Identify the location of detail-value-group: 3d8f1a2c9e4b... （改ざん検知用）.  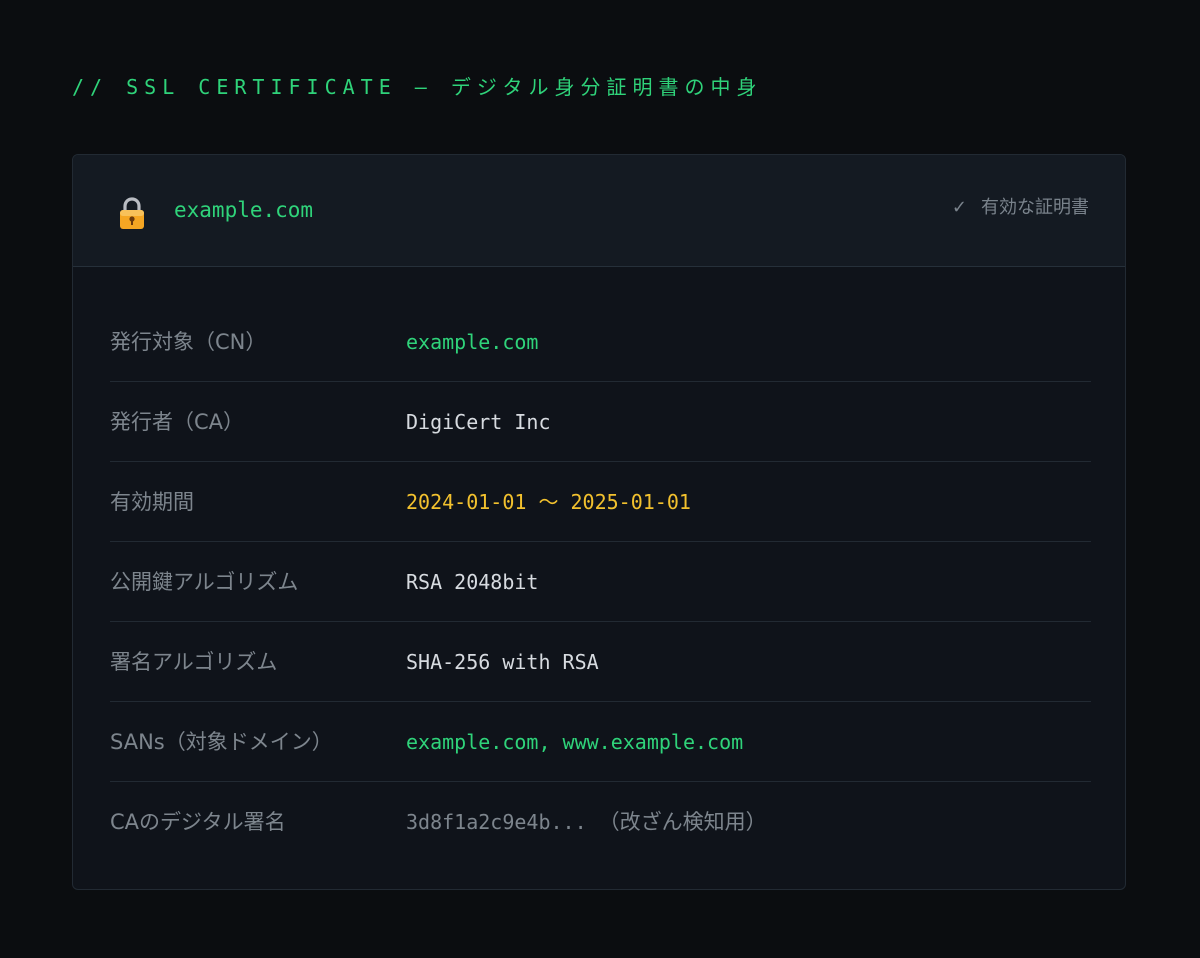
(586, 822).